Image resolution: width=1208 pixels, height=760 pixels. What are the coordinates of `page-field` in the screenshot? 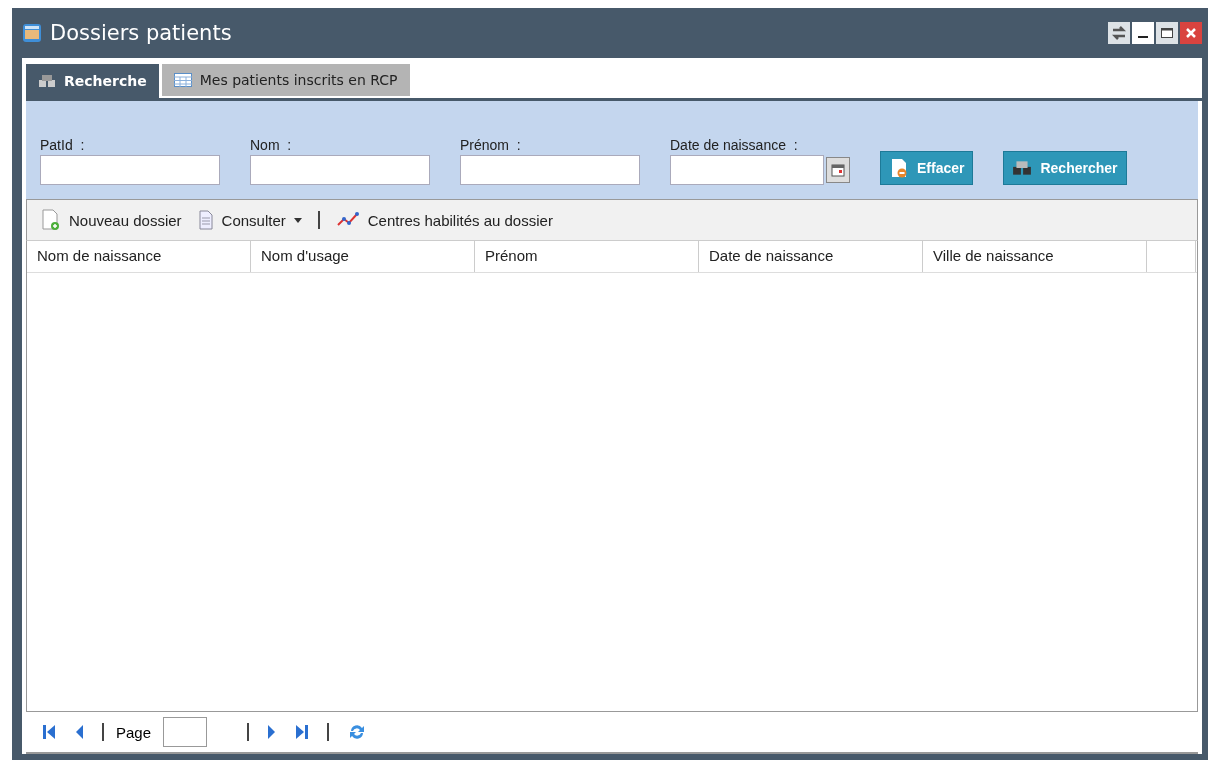 It's located at (185, 732).